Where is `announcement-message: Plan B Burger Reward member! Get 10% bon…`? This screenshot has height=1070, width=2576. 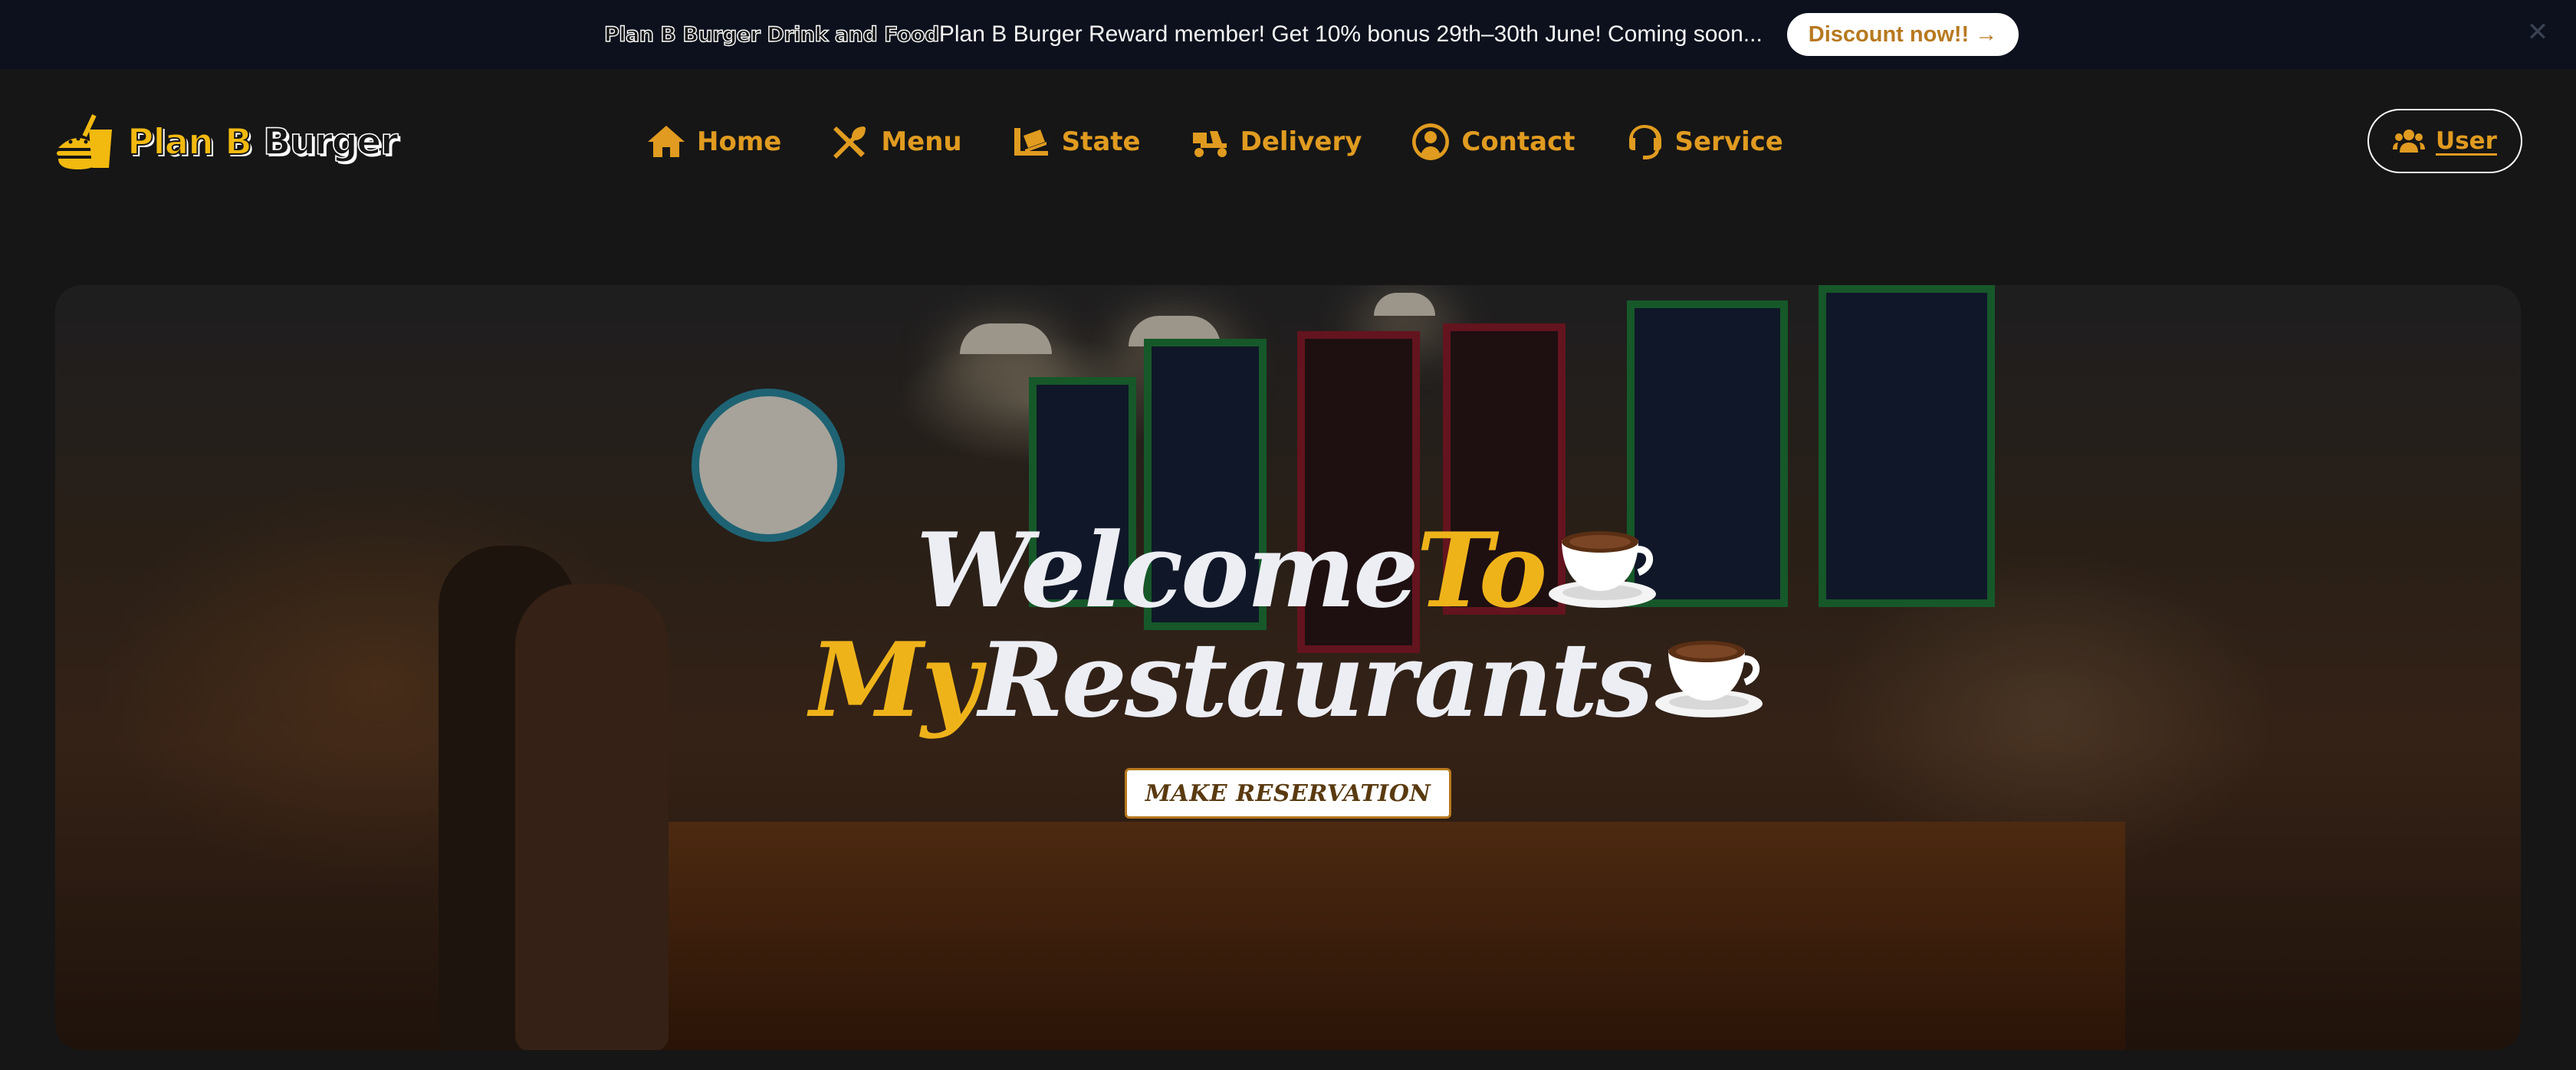
announcement-message: Plan B Burger Reward member! Get 10% bon… is located at coordinates (1350, 34).